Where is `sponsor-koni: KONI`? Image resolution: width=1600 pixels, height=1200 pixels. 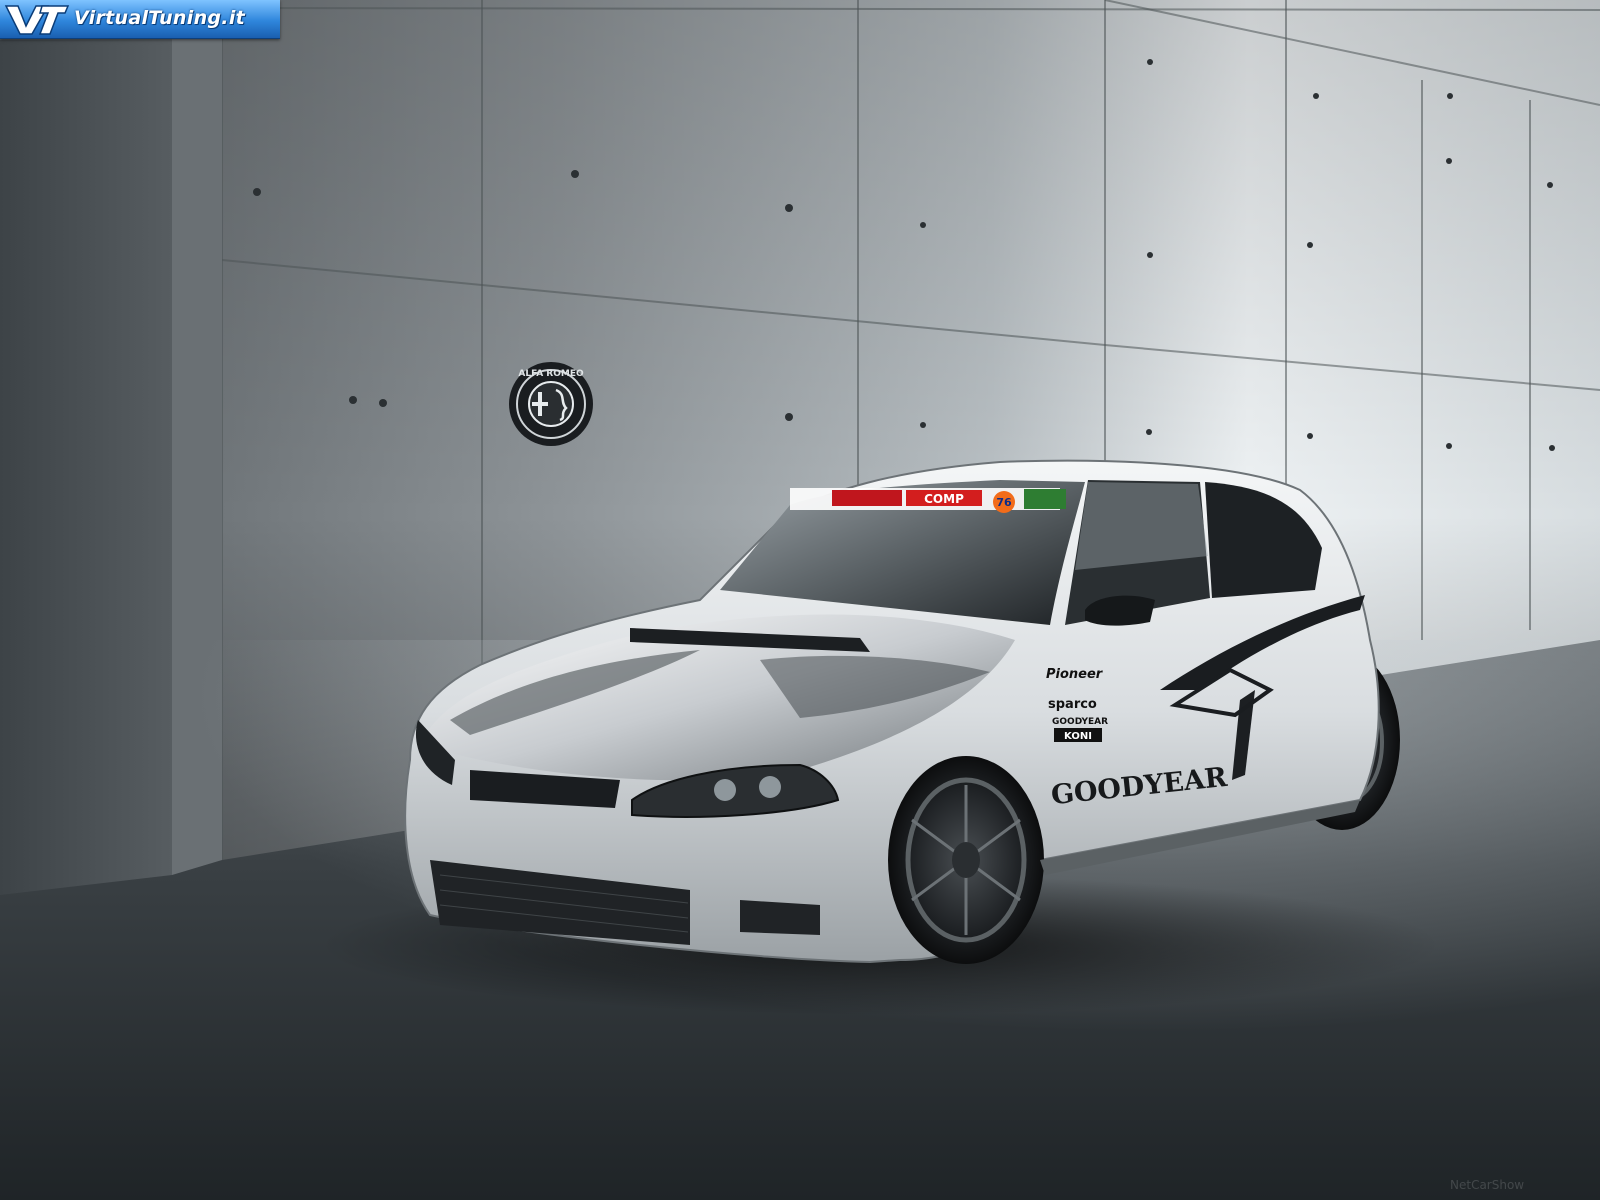
sponsor-koni: KONI is located at coordinates (1078, 736).